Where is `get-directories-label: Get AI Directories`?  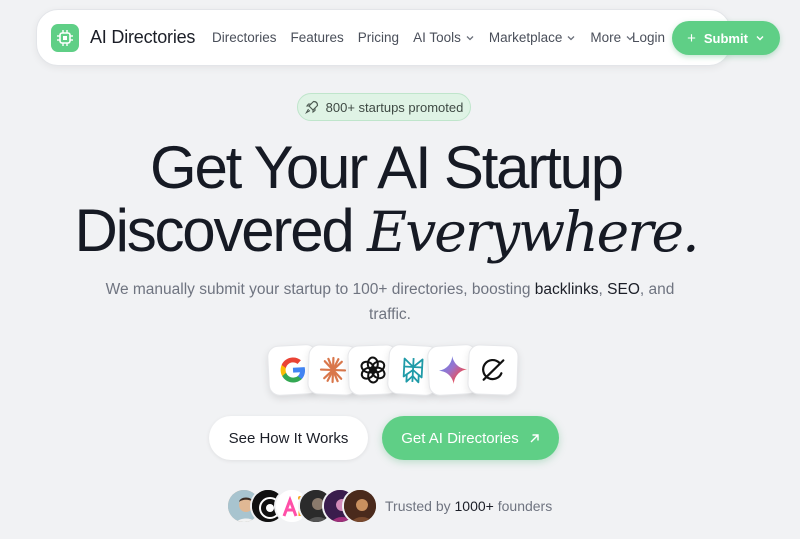 get-directories-label: Get AI Directories is located at coordinates (460, 438).